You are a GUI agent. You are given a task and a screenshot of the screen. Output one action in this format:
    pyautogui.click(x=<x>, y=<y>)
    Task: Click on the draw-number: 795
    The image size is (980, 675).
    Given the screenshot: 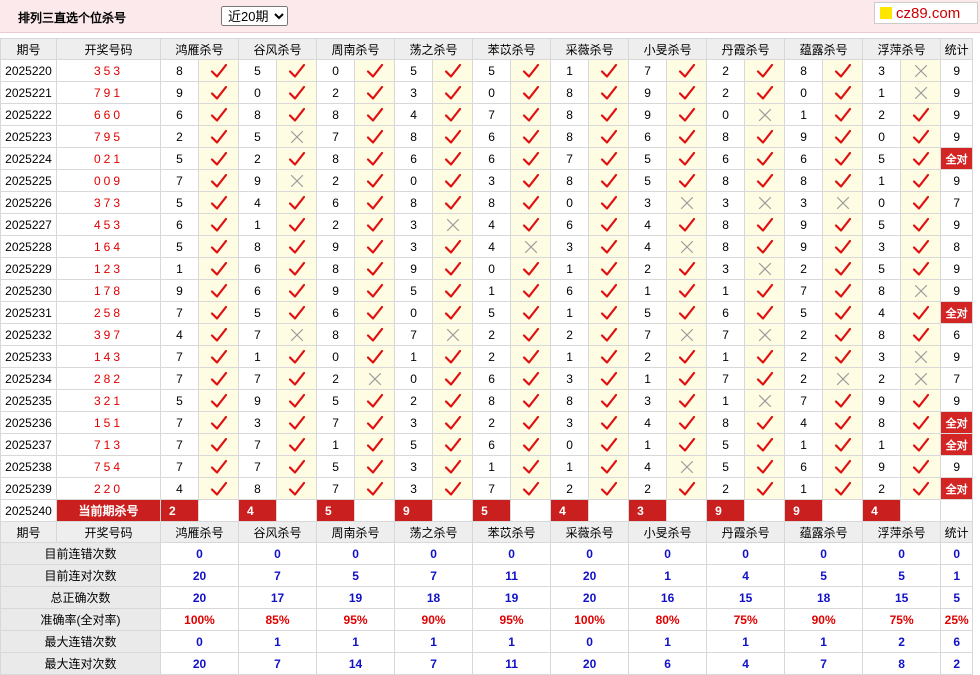 What is the action you would take?
    pyautogui.click(x=108, y=136)
    